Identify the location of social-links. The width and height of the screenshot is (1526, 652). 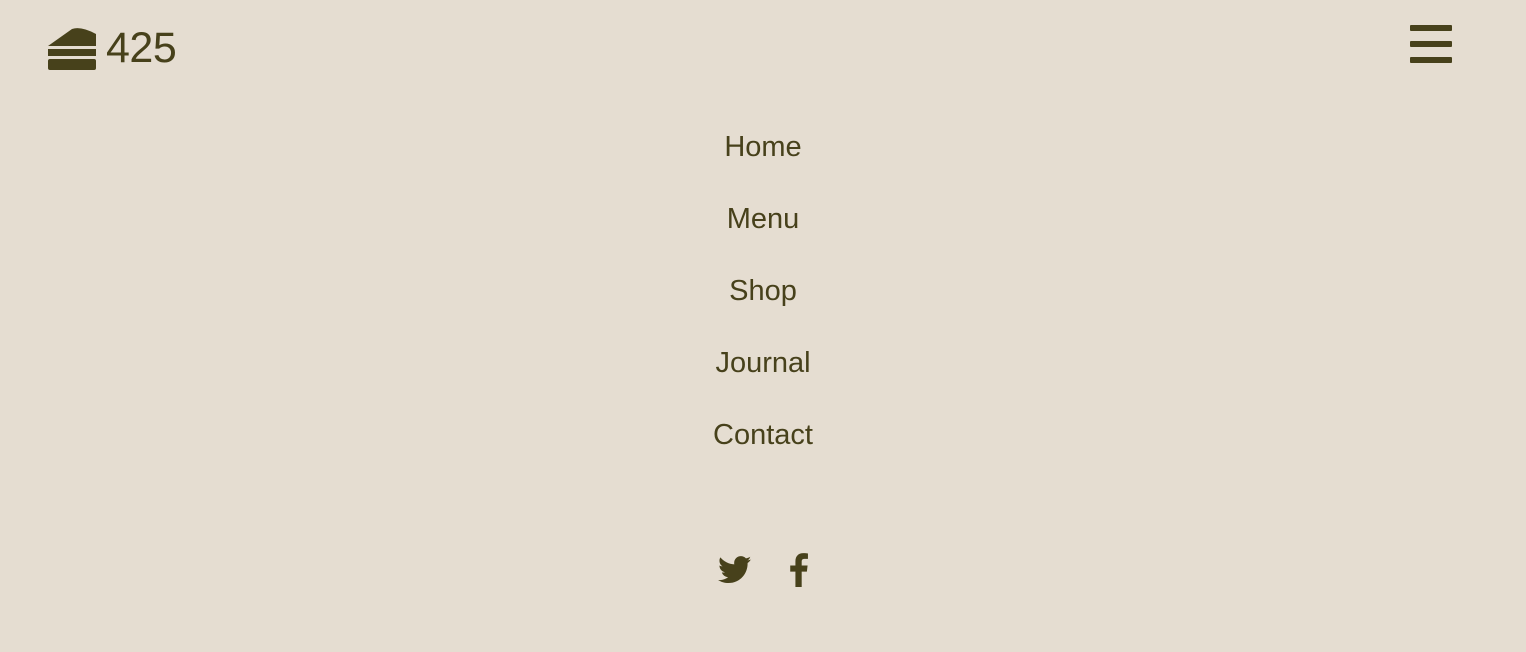
(763, 570).